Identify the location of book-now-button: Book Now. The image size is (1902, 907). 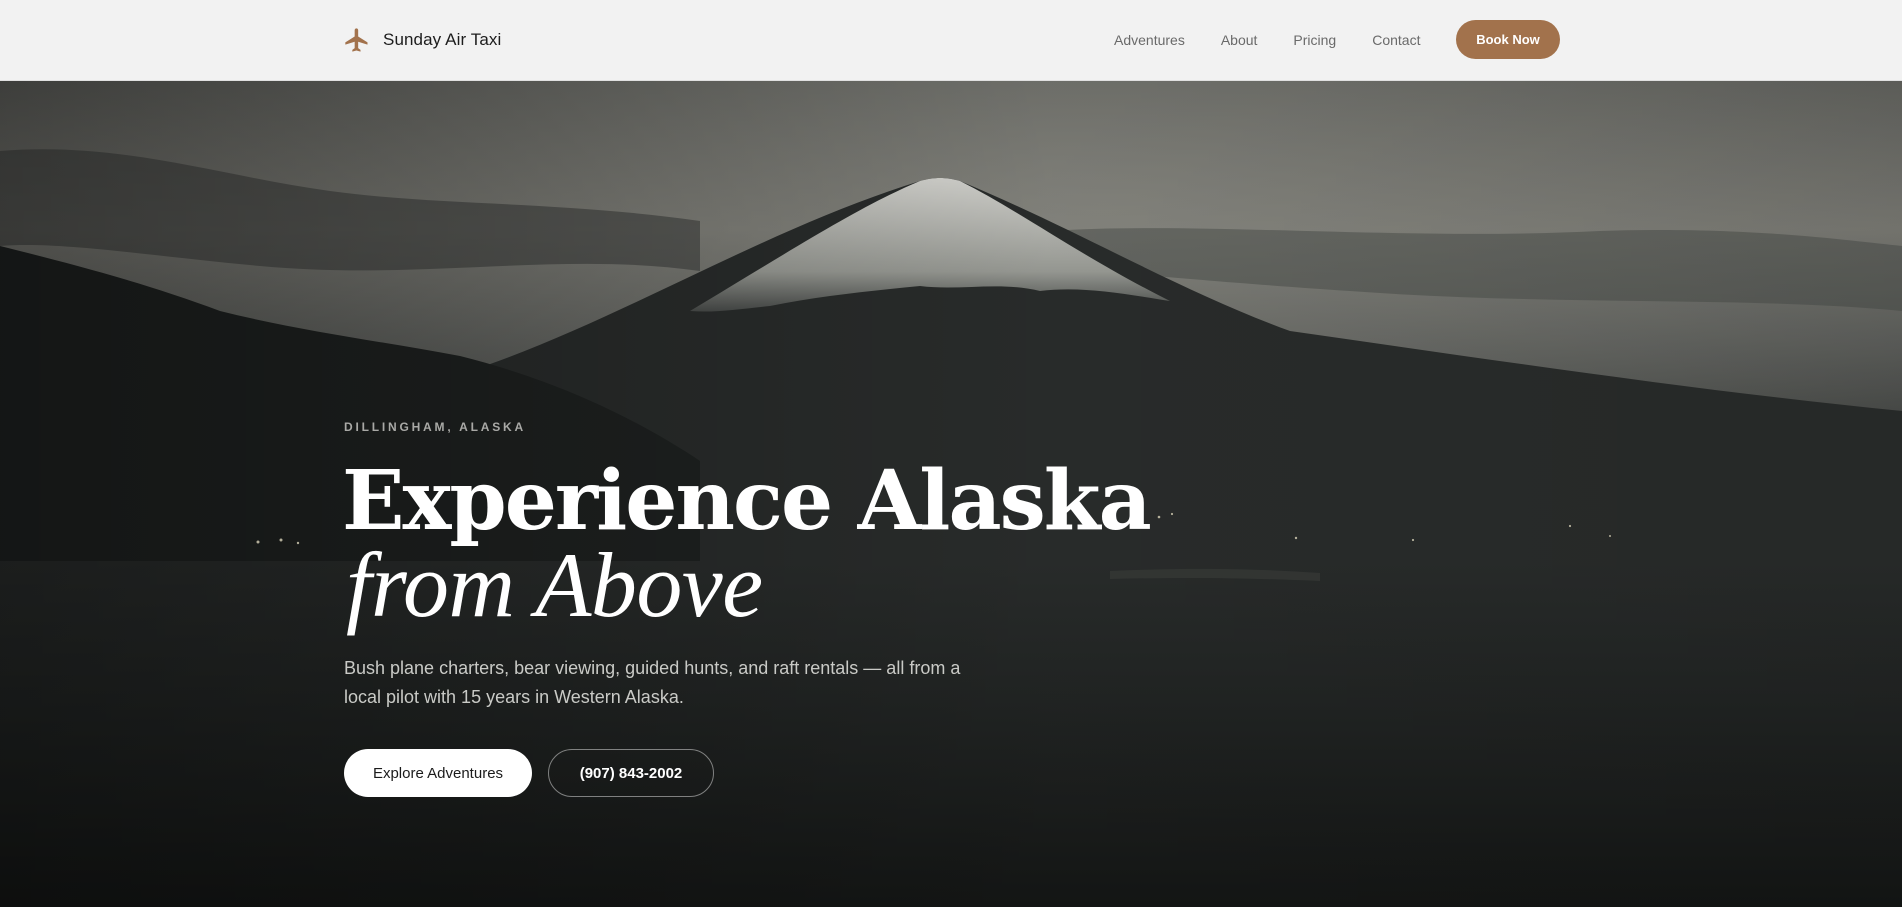
(1508, 39).